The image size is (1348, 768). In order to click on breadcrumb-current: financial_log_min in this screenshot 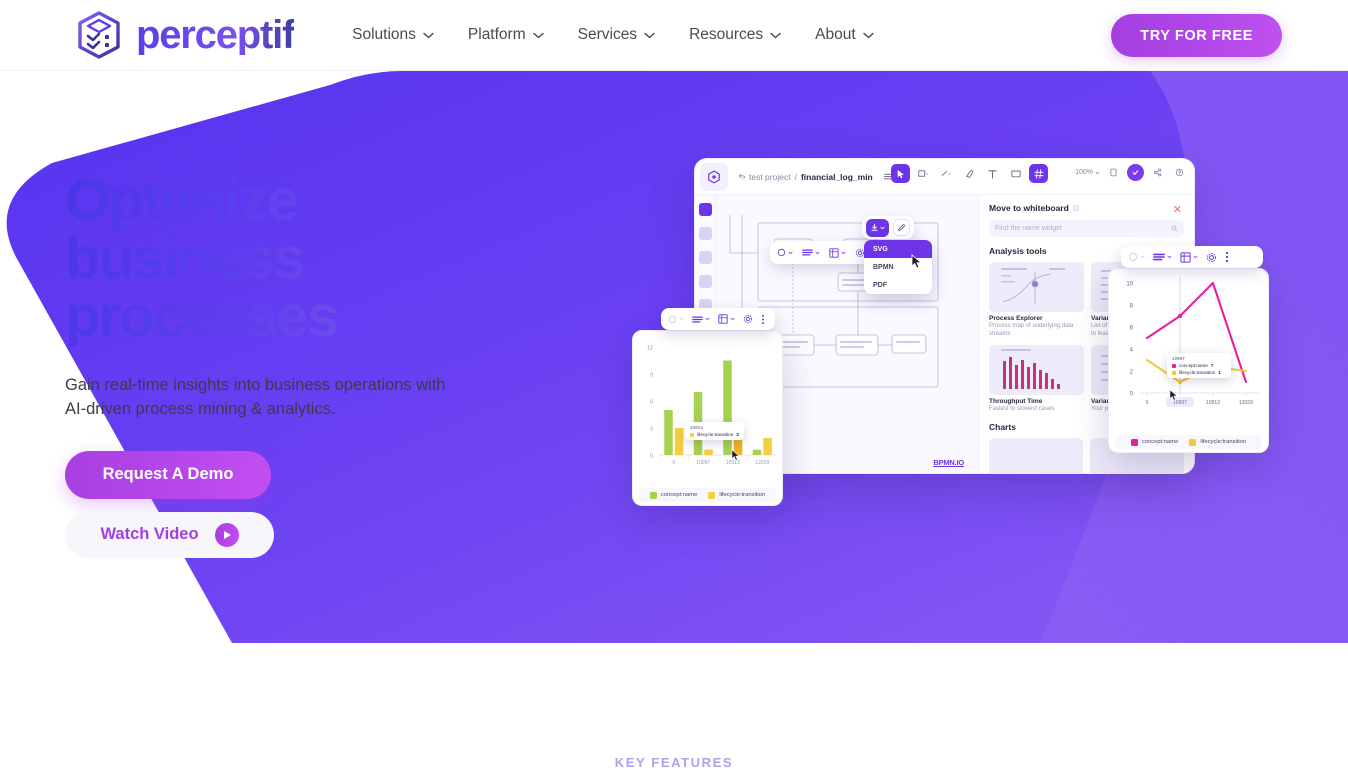, I will do `click(836, 176)`.